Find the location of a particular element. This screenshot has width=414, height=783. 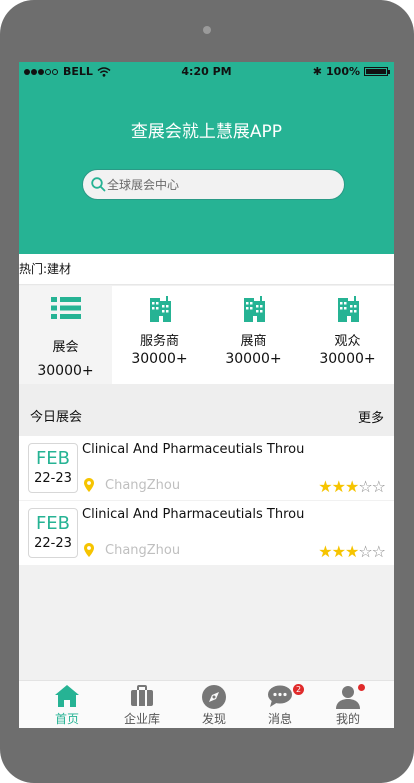

compass-icon is located at coordinates (214, 697).